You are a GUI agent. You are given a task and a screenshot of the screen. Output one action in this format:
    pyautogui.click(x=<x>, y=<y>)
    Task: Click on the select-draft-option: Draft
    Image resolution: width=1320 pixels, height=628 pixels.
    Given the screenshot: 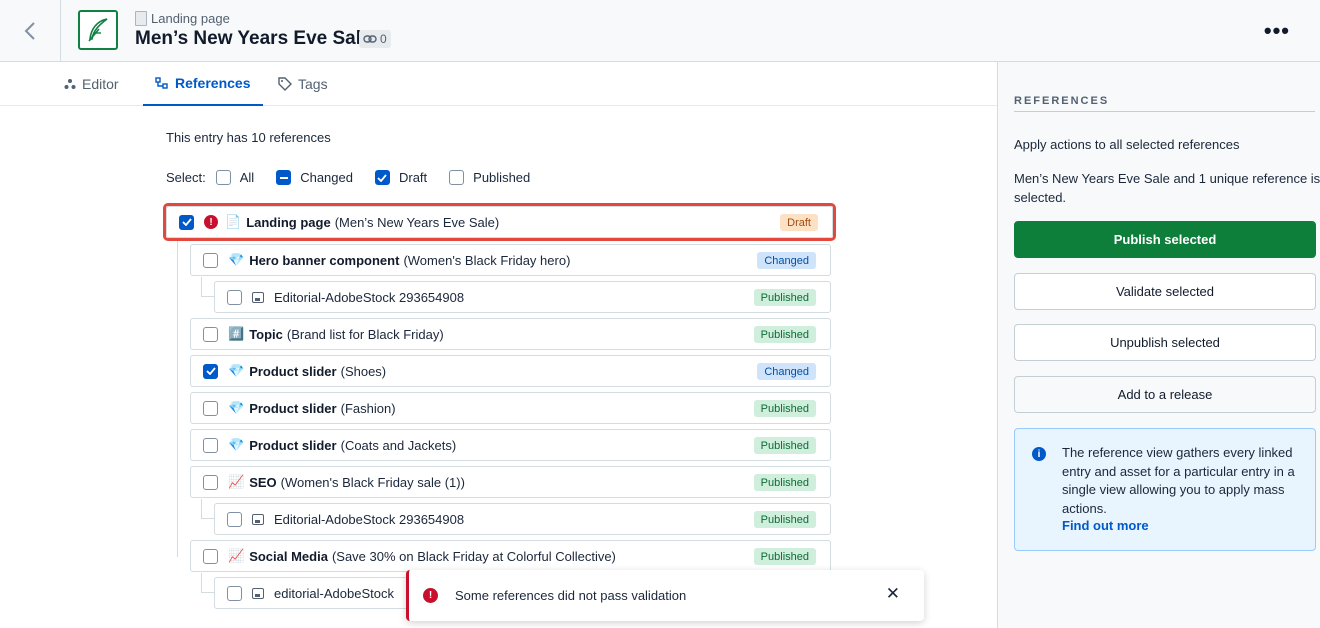 What is the action you would take?
    pyautogui.click(x=401, y=177)
    